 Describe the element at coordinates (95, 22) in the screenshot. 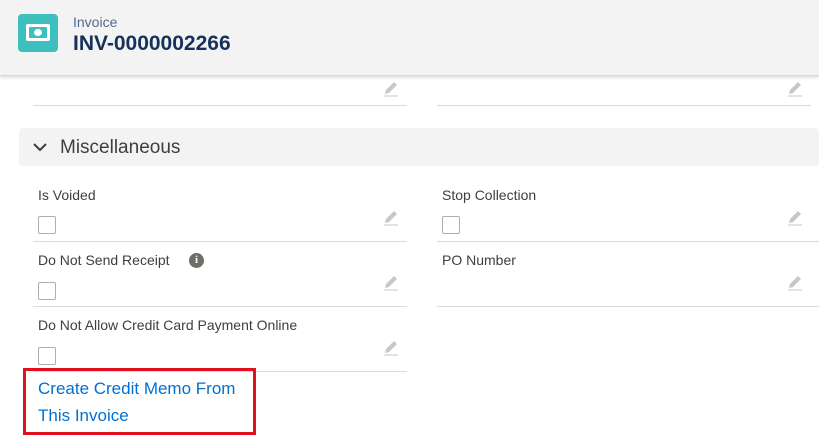

I see `object-type-label: Invoice` at that location.